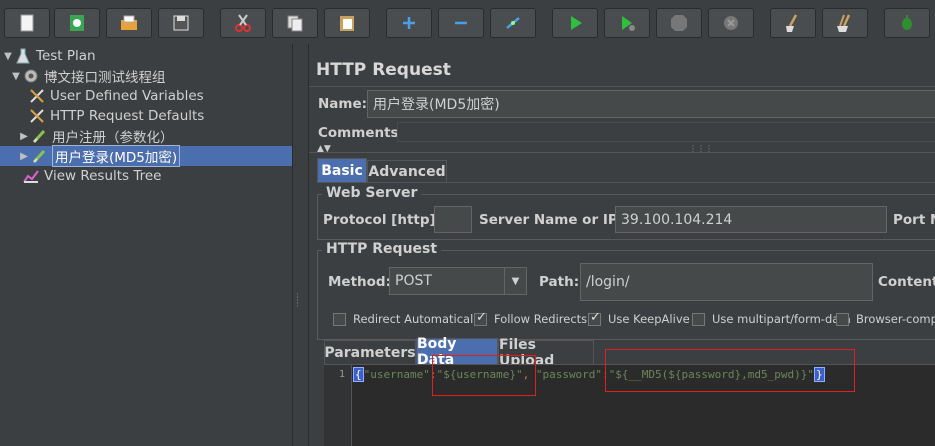 The width and height of the screenshot is (935, 446). Describe the element at coordinates (88, 76) in the screenshot. I see `tree-item-thread-group: ▼ 博文接口测试线程组` at that location.